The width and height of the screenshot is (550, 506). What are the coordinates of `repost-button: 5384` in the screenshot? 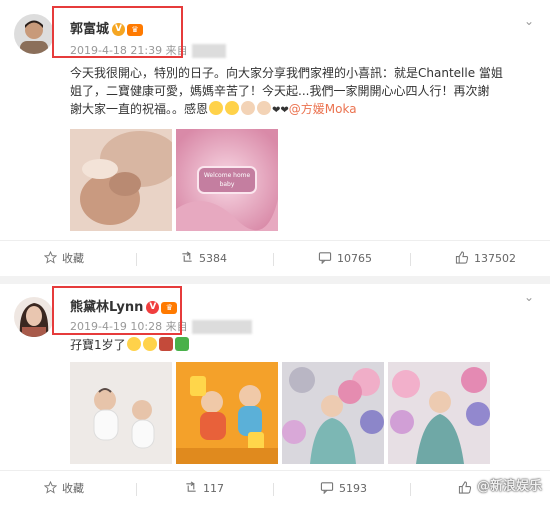 It's located at (203, 259).